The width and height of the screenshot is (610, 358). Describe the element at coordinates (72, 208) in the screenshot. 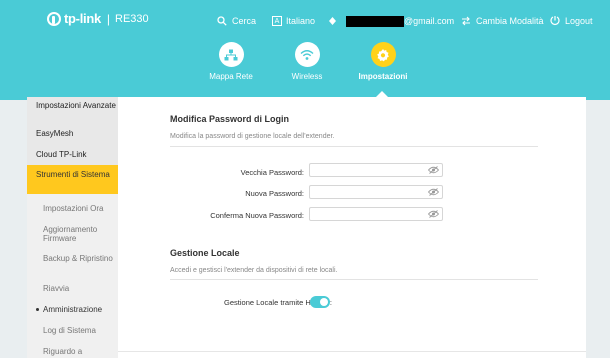

I see `sidebar-item-time-settings: Impostazioni Ora` at that location.